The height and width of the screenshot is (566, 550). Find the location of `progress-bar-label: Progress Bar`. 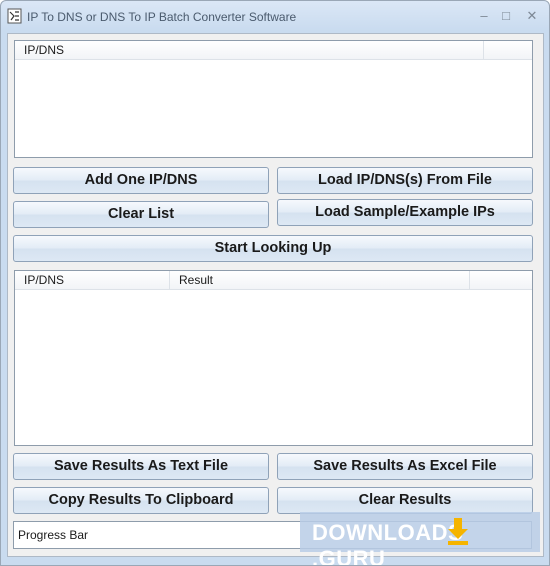

progress-bar-label: Progress Bar is located at coordinates (53, 535).